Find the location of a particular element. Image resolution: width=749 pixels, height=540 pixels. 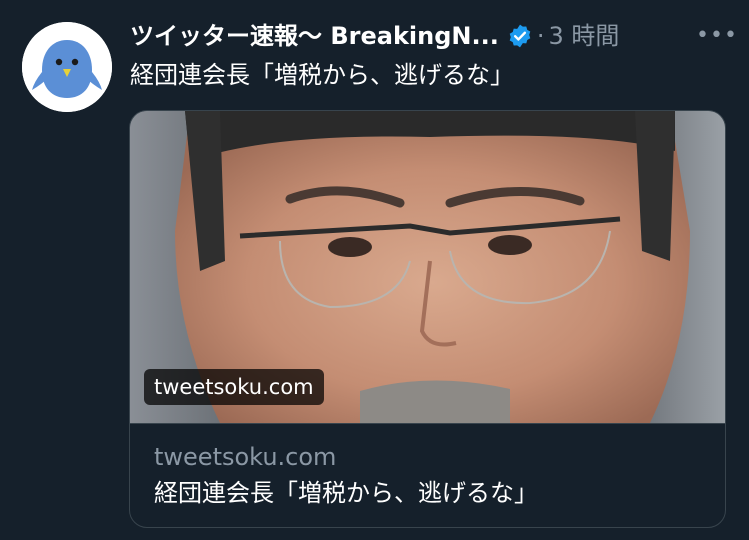

card-title: 経団連会長「増税から、逃げるな」 is located at coordinates (346, 493).